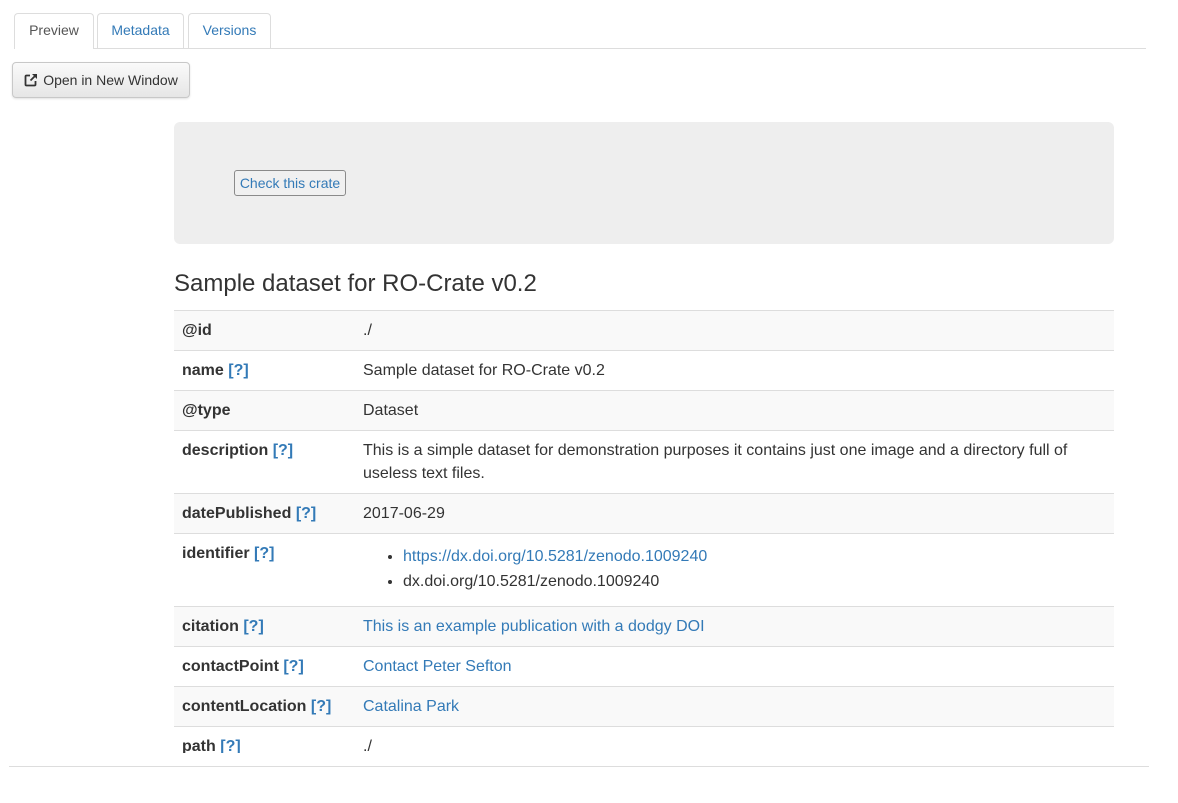  Describe the element at coordinates (644, 183) in the screenshot. I see `crate-check-panel: Check this crate` at that location.